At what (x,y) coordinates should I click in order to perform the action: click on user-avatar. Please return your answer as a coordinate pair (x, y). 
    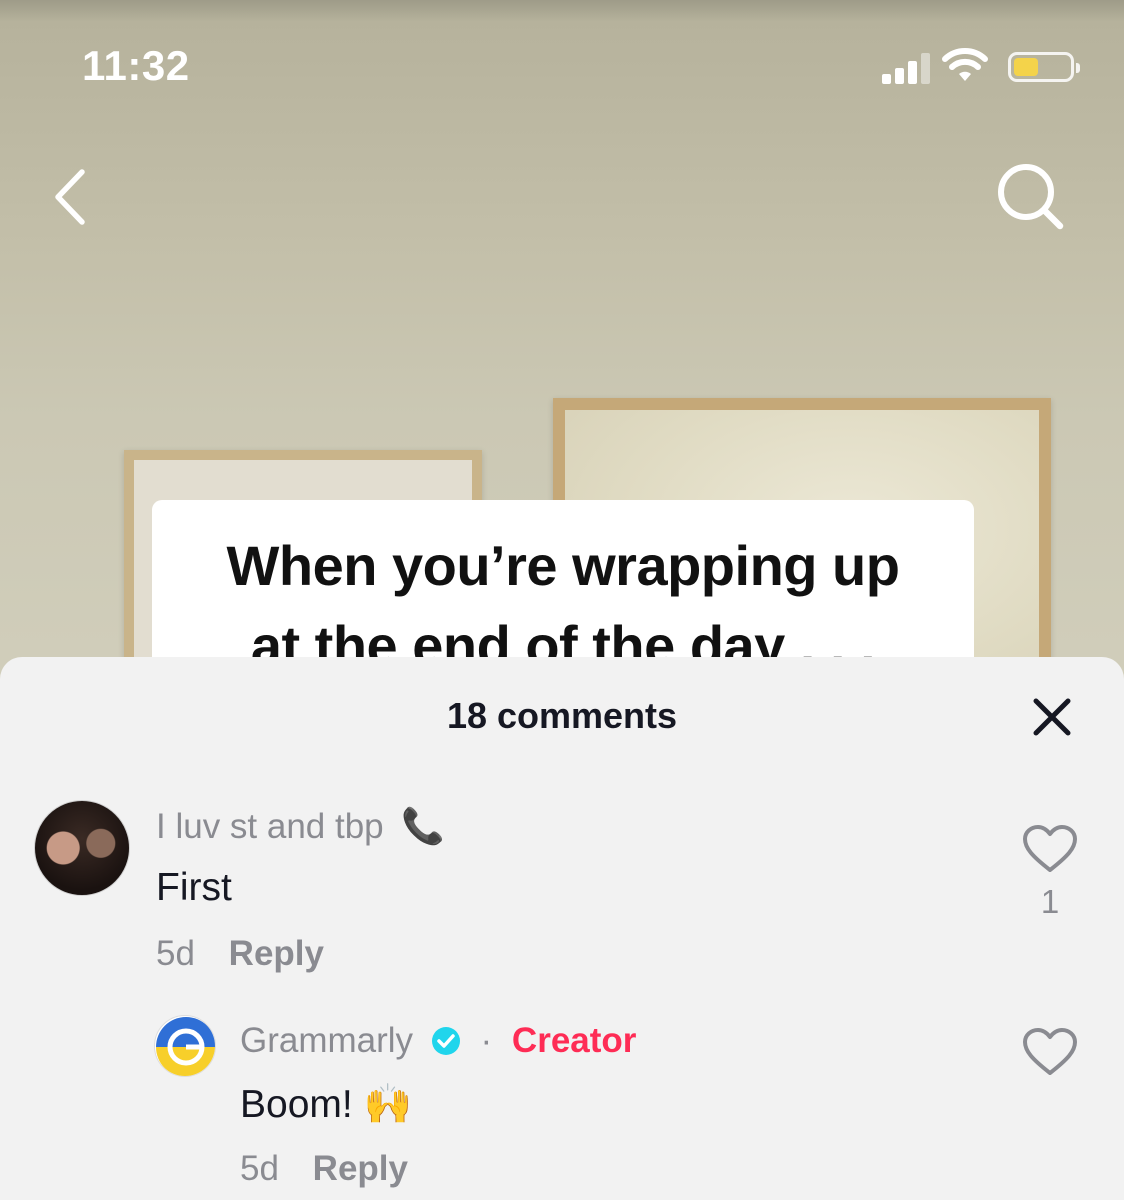
    Looking at the image, I should click on (82, 848).